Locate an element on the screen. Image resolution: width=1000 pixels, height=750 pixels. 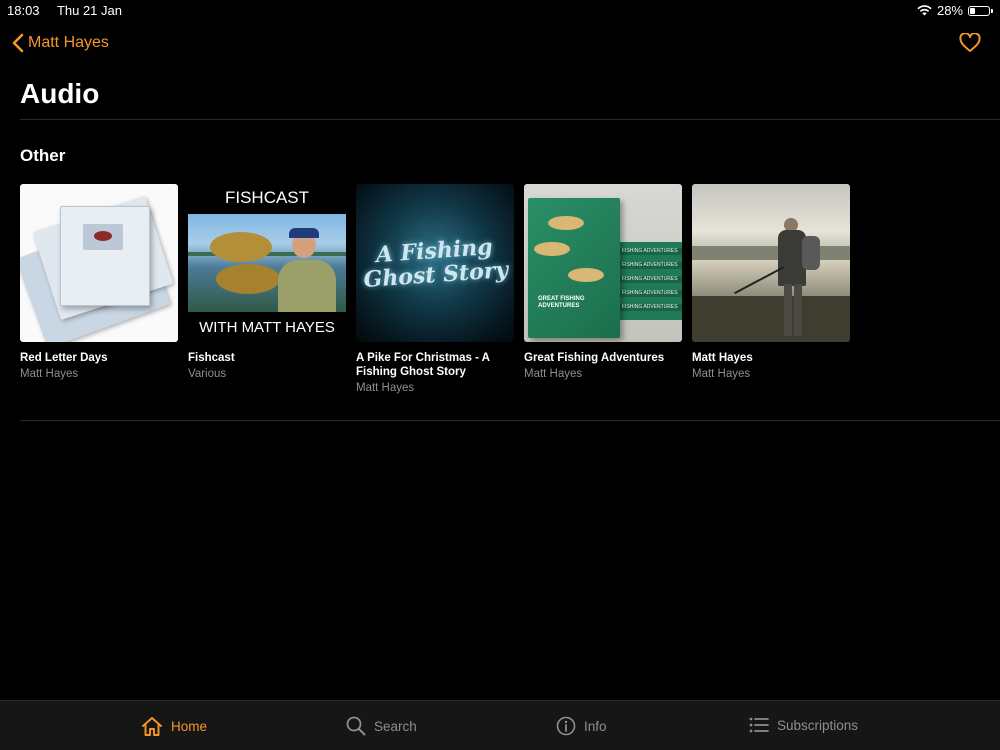
section-divider is located at coordinates (510, 420).